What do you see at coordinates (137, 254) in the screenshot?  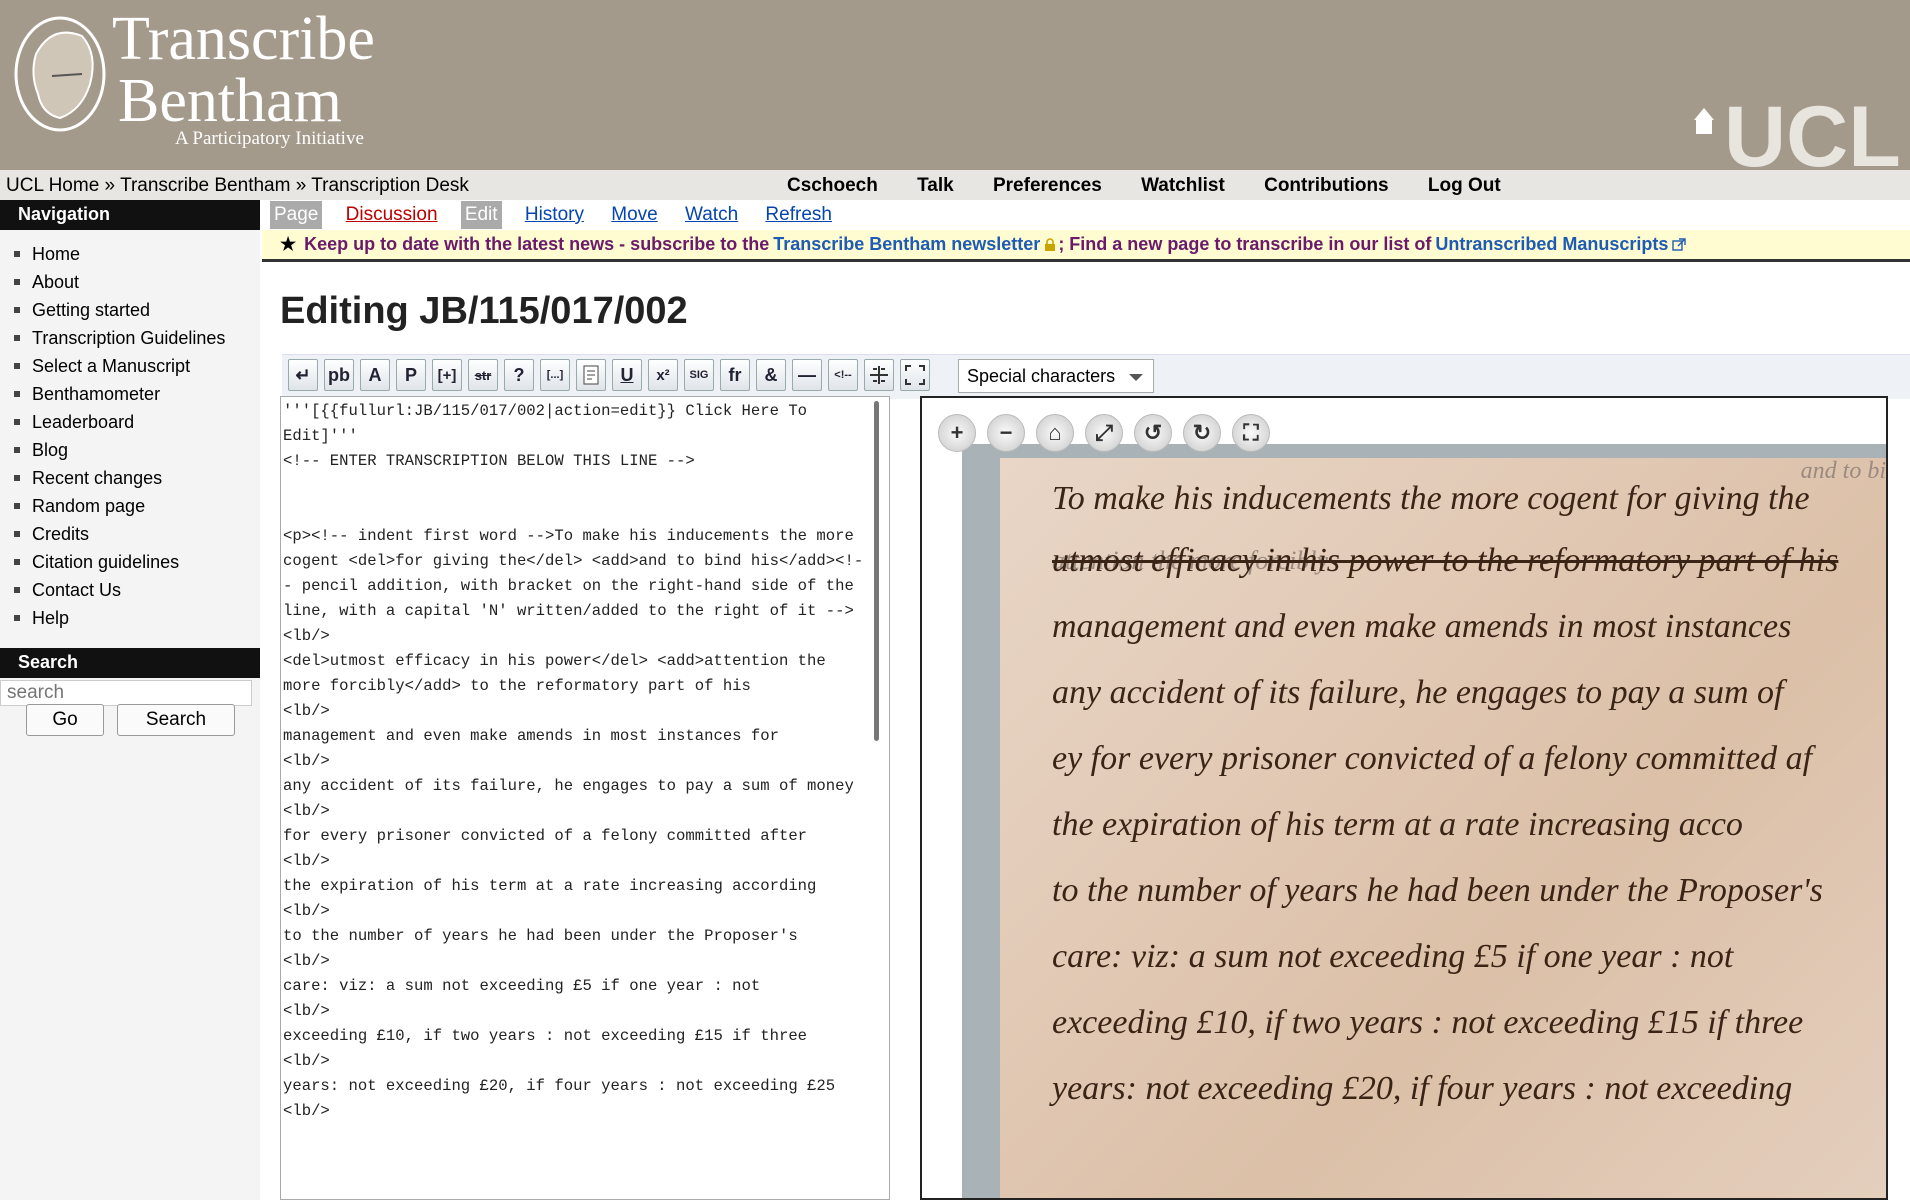 I see `nav-item-home: Home` at bounding box center [137, 254].